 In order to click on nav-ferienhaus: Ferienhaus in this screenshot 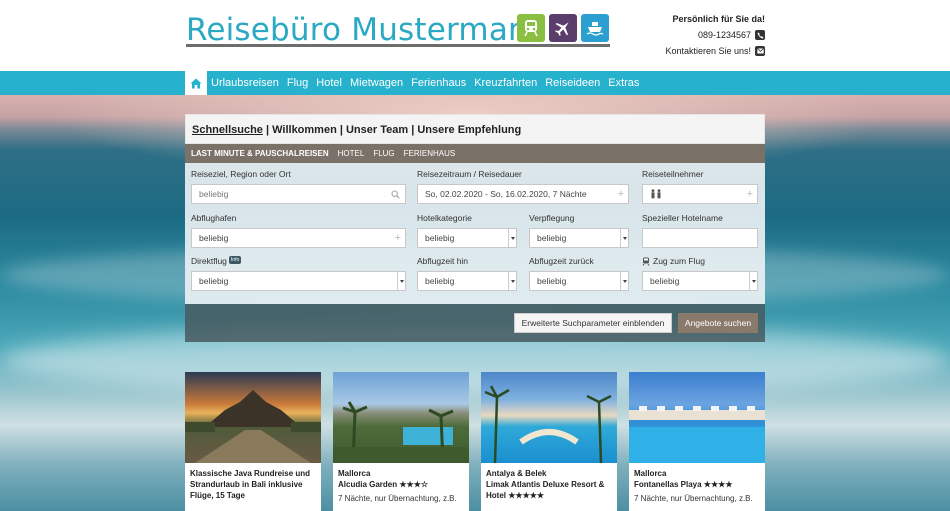, I will do `click(438, 83)`.